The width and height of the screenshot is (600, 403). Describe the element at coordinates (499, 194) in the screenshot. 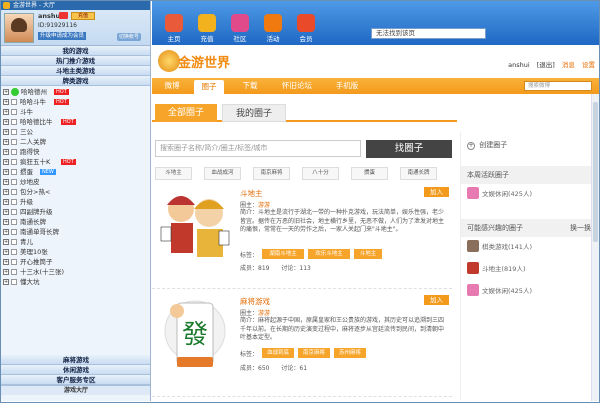

I see `active-circle-item: 文娱休闲(425人)` at that location.